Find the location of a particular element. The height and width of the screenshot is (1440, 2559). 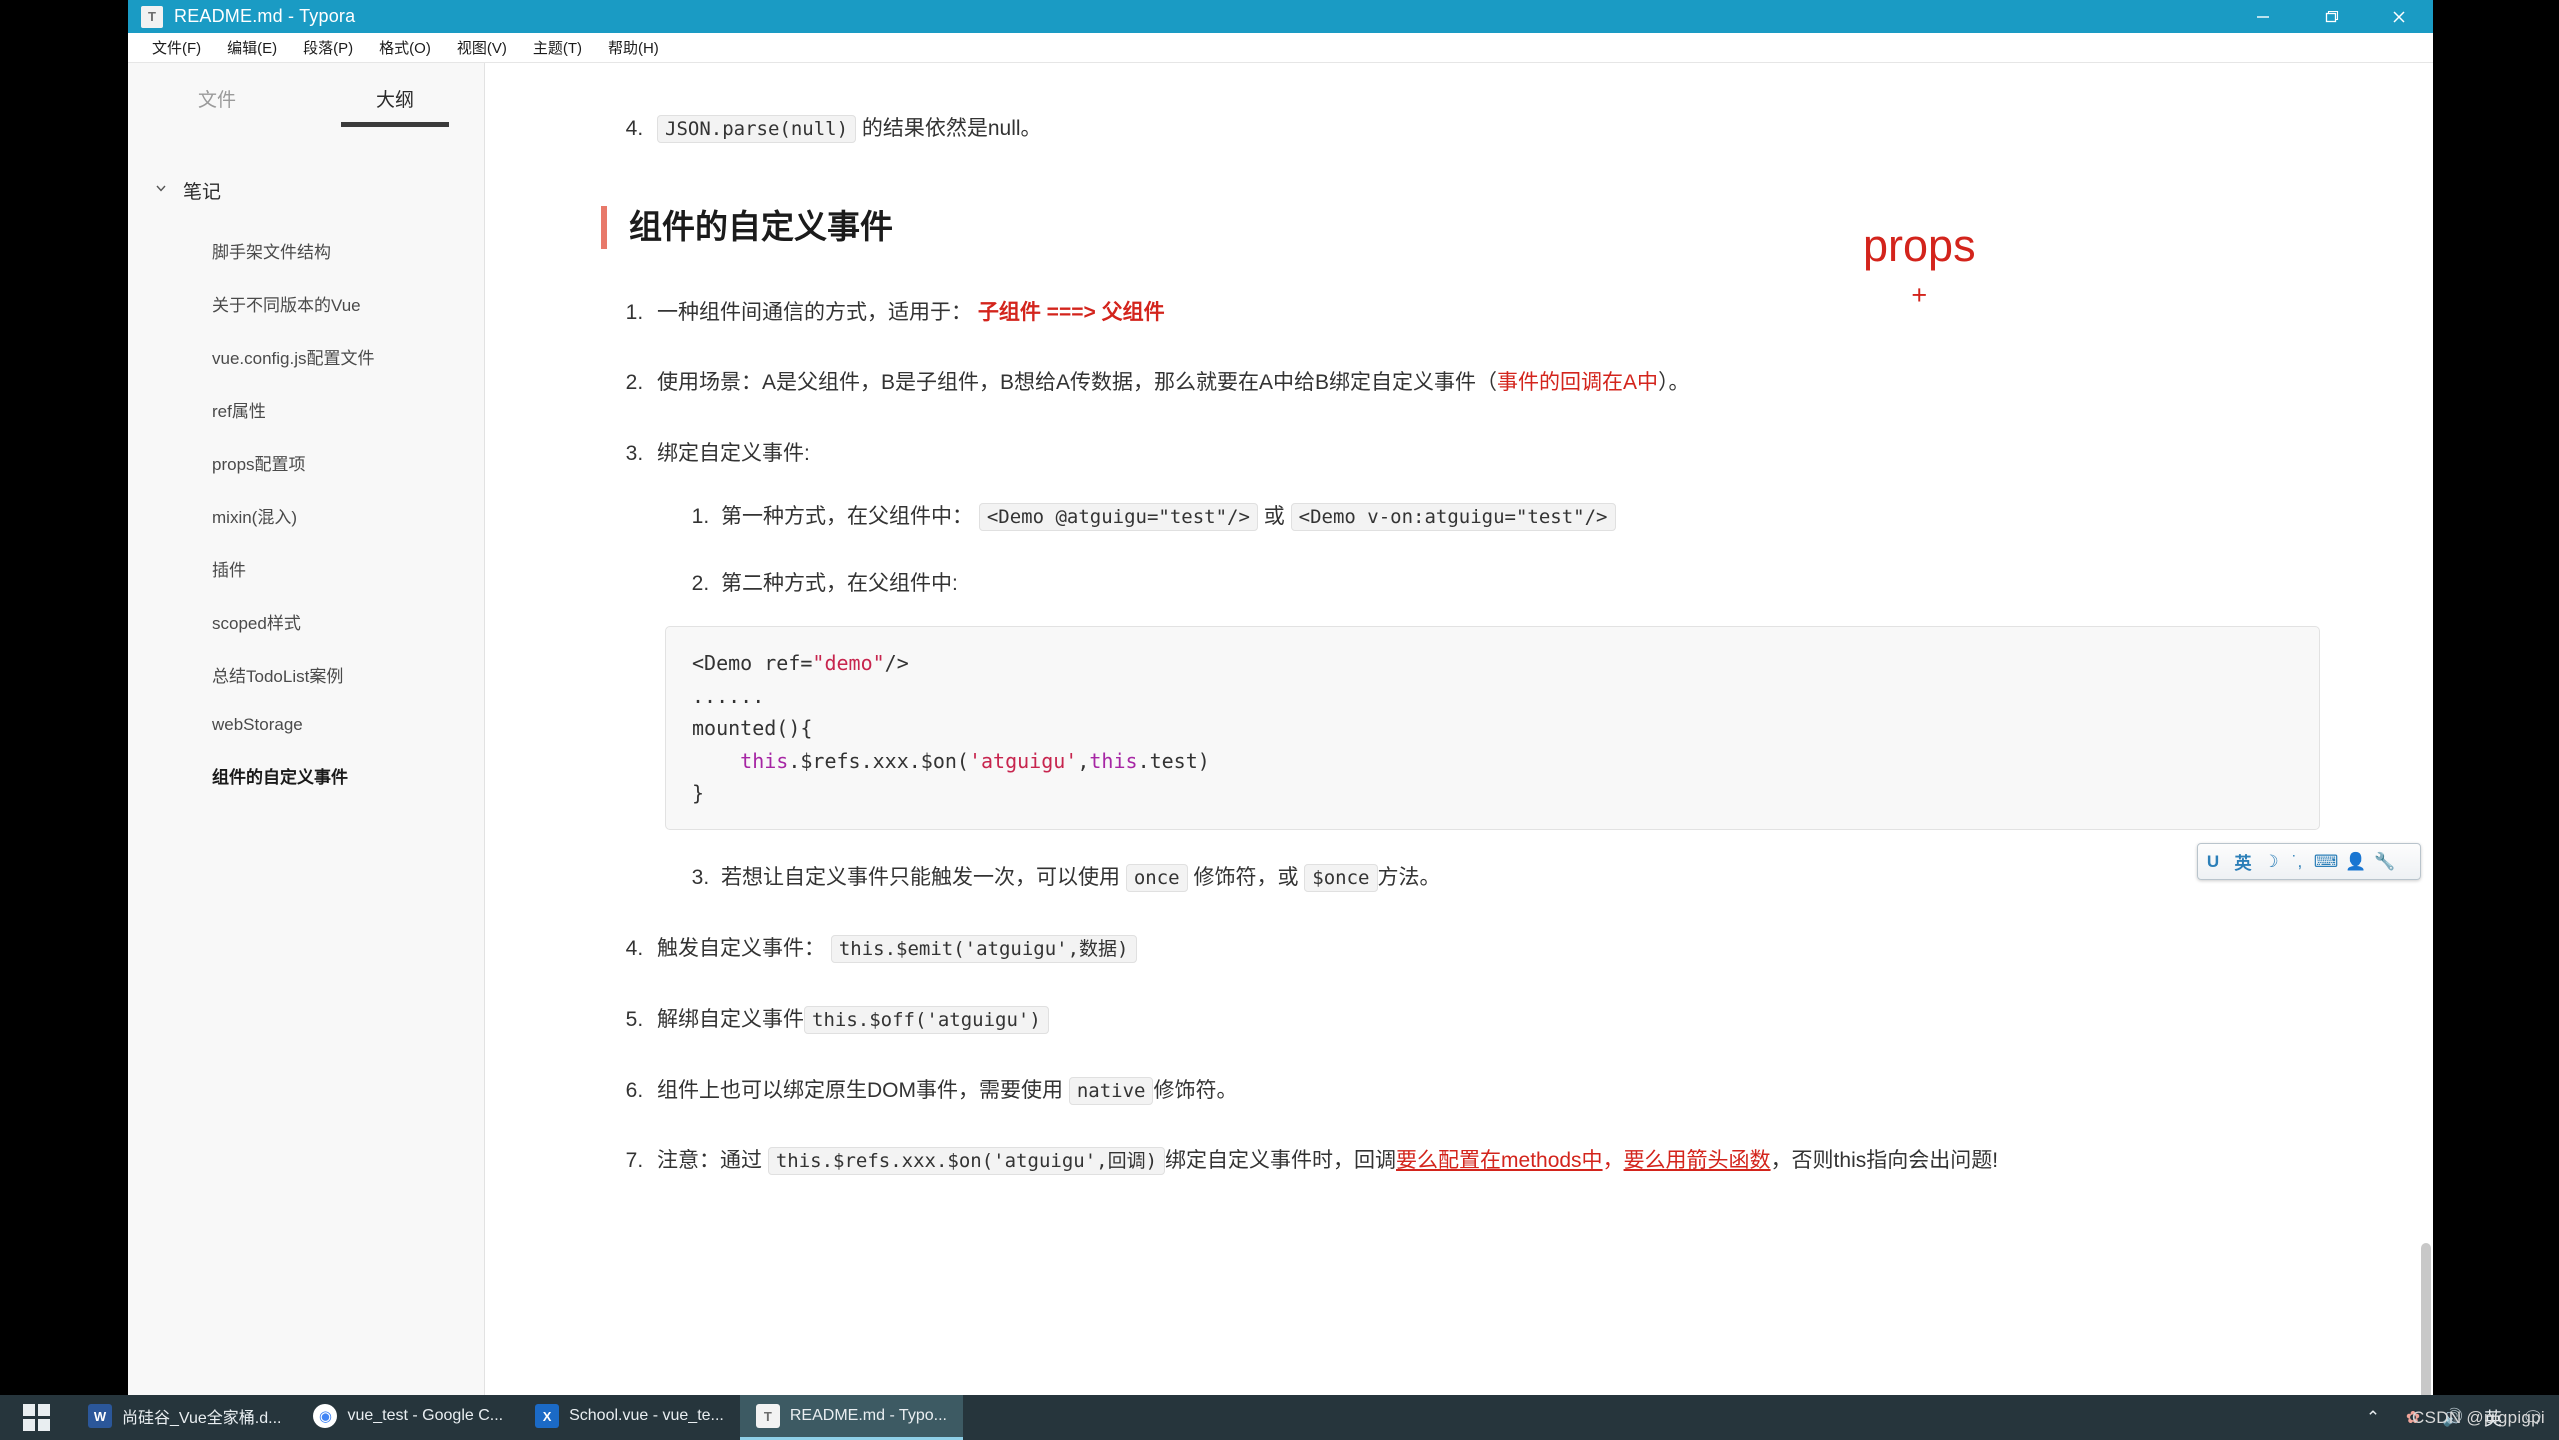

sub-3-1-text: 第一种方式，在父组件中： is located at coordinates (847, 516).